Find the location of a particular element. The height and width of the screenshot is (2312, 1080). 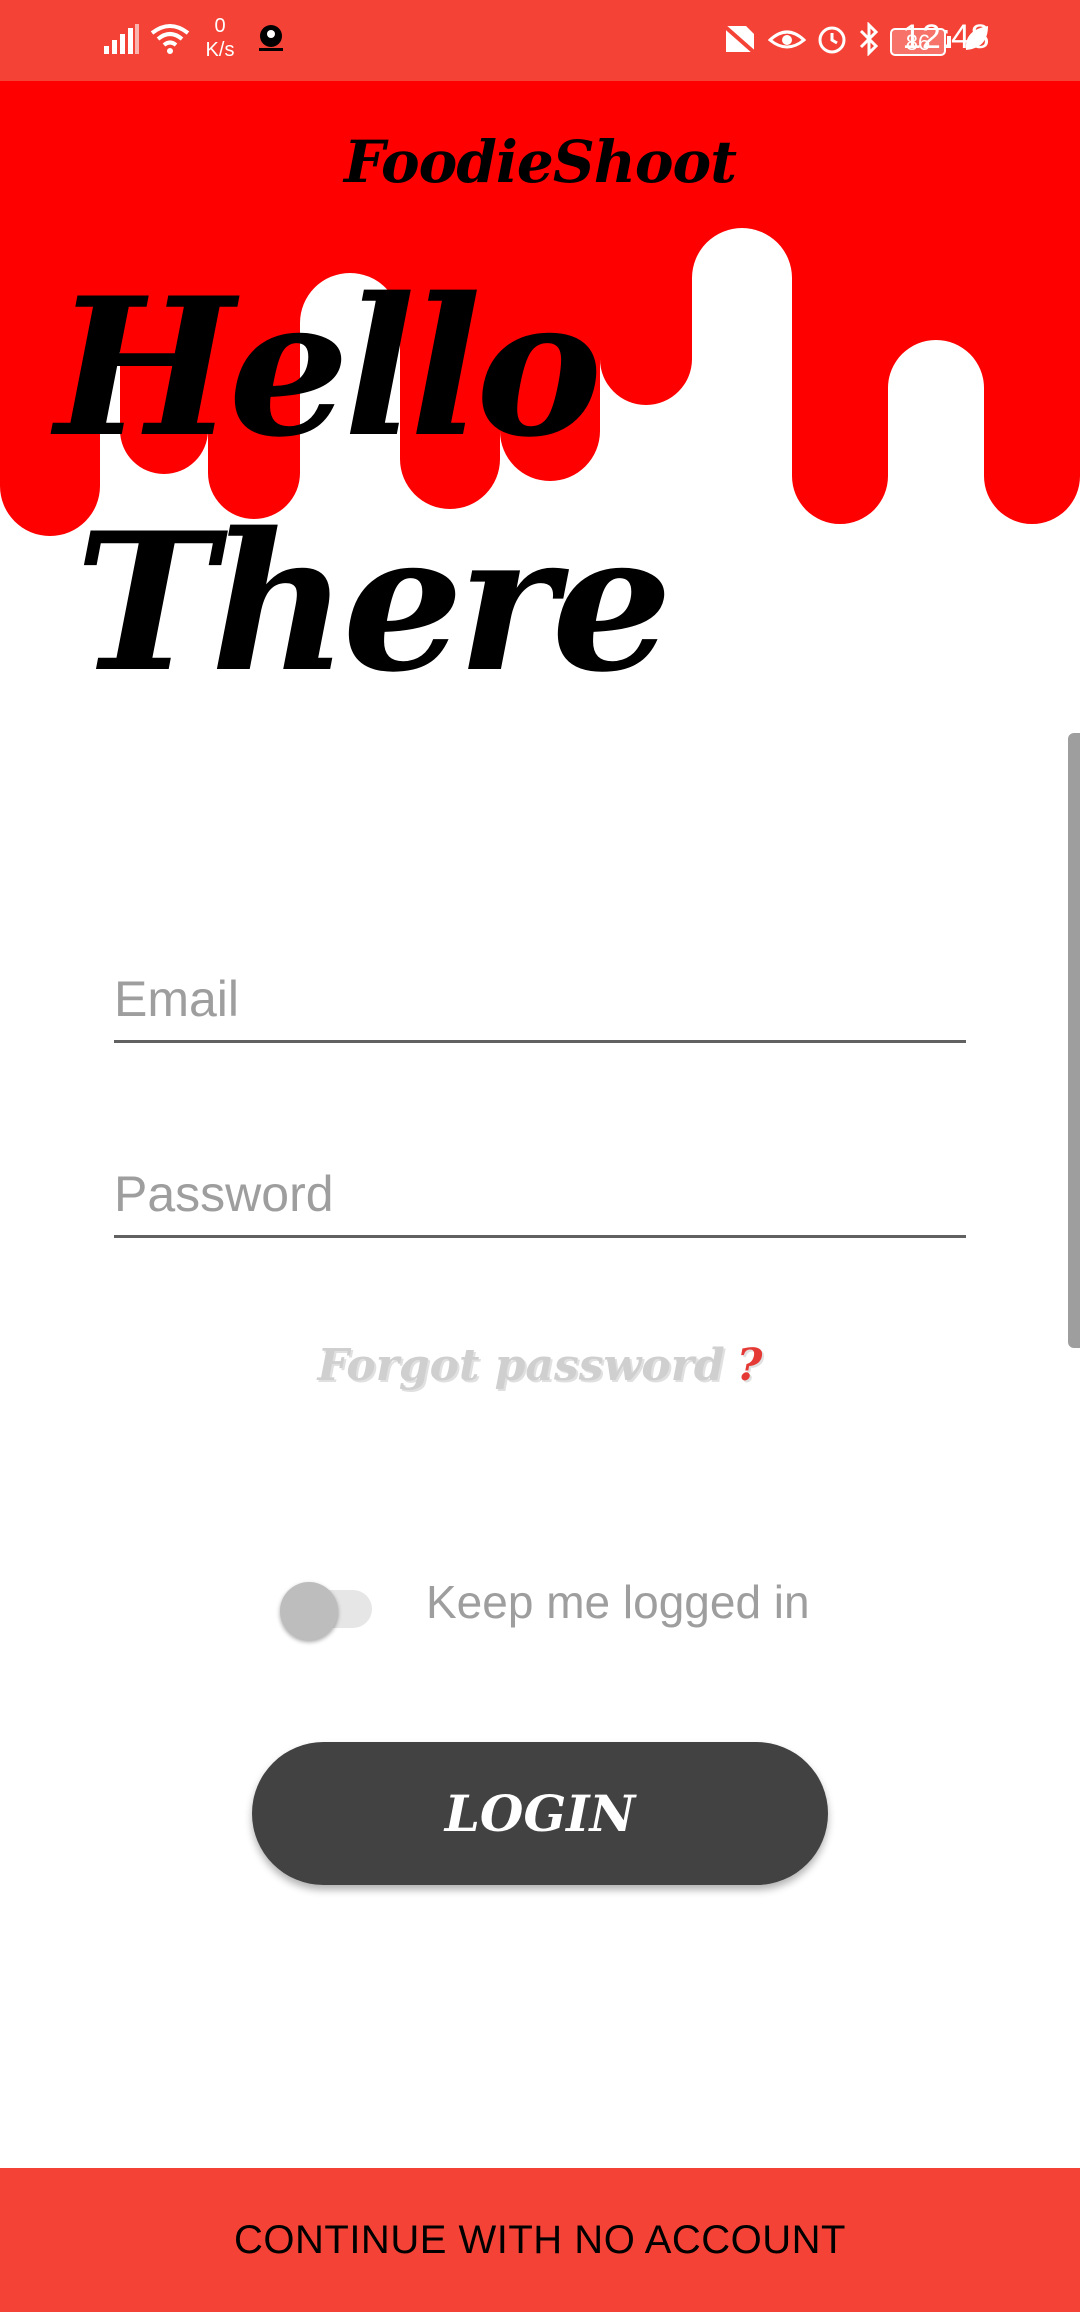

keep-logged-in-toggle is located at coordinates (328, 1605).